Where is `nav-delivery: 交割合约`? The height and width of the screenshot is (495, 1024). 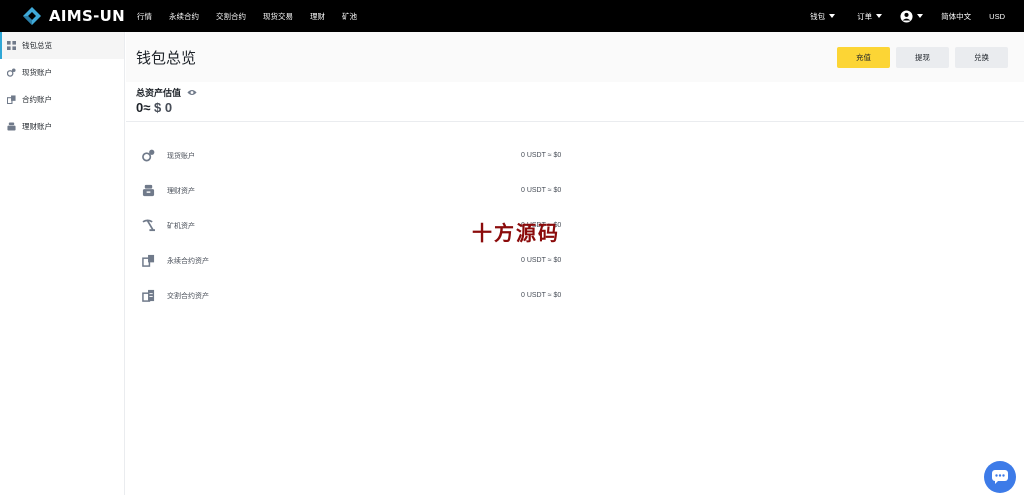 nav-delivery: 交割合约 is located at coordinates (231, 16).